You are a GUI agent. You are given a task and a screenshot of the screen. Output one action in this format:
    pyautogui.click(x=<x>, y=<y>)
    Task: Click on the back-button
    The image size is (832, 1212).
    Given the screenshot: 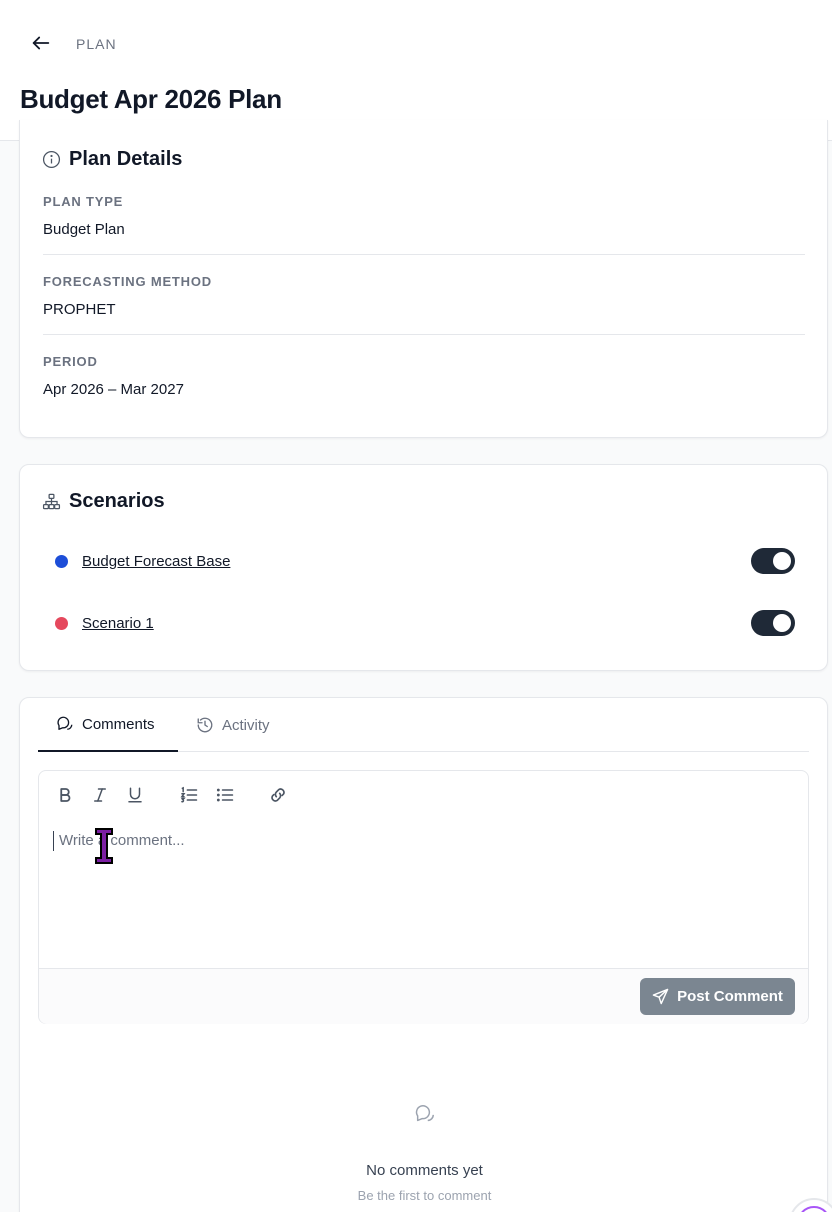 What is the action you would take?
    pyautogui.click(x=41, y=43)
    